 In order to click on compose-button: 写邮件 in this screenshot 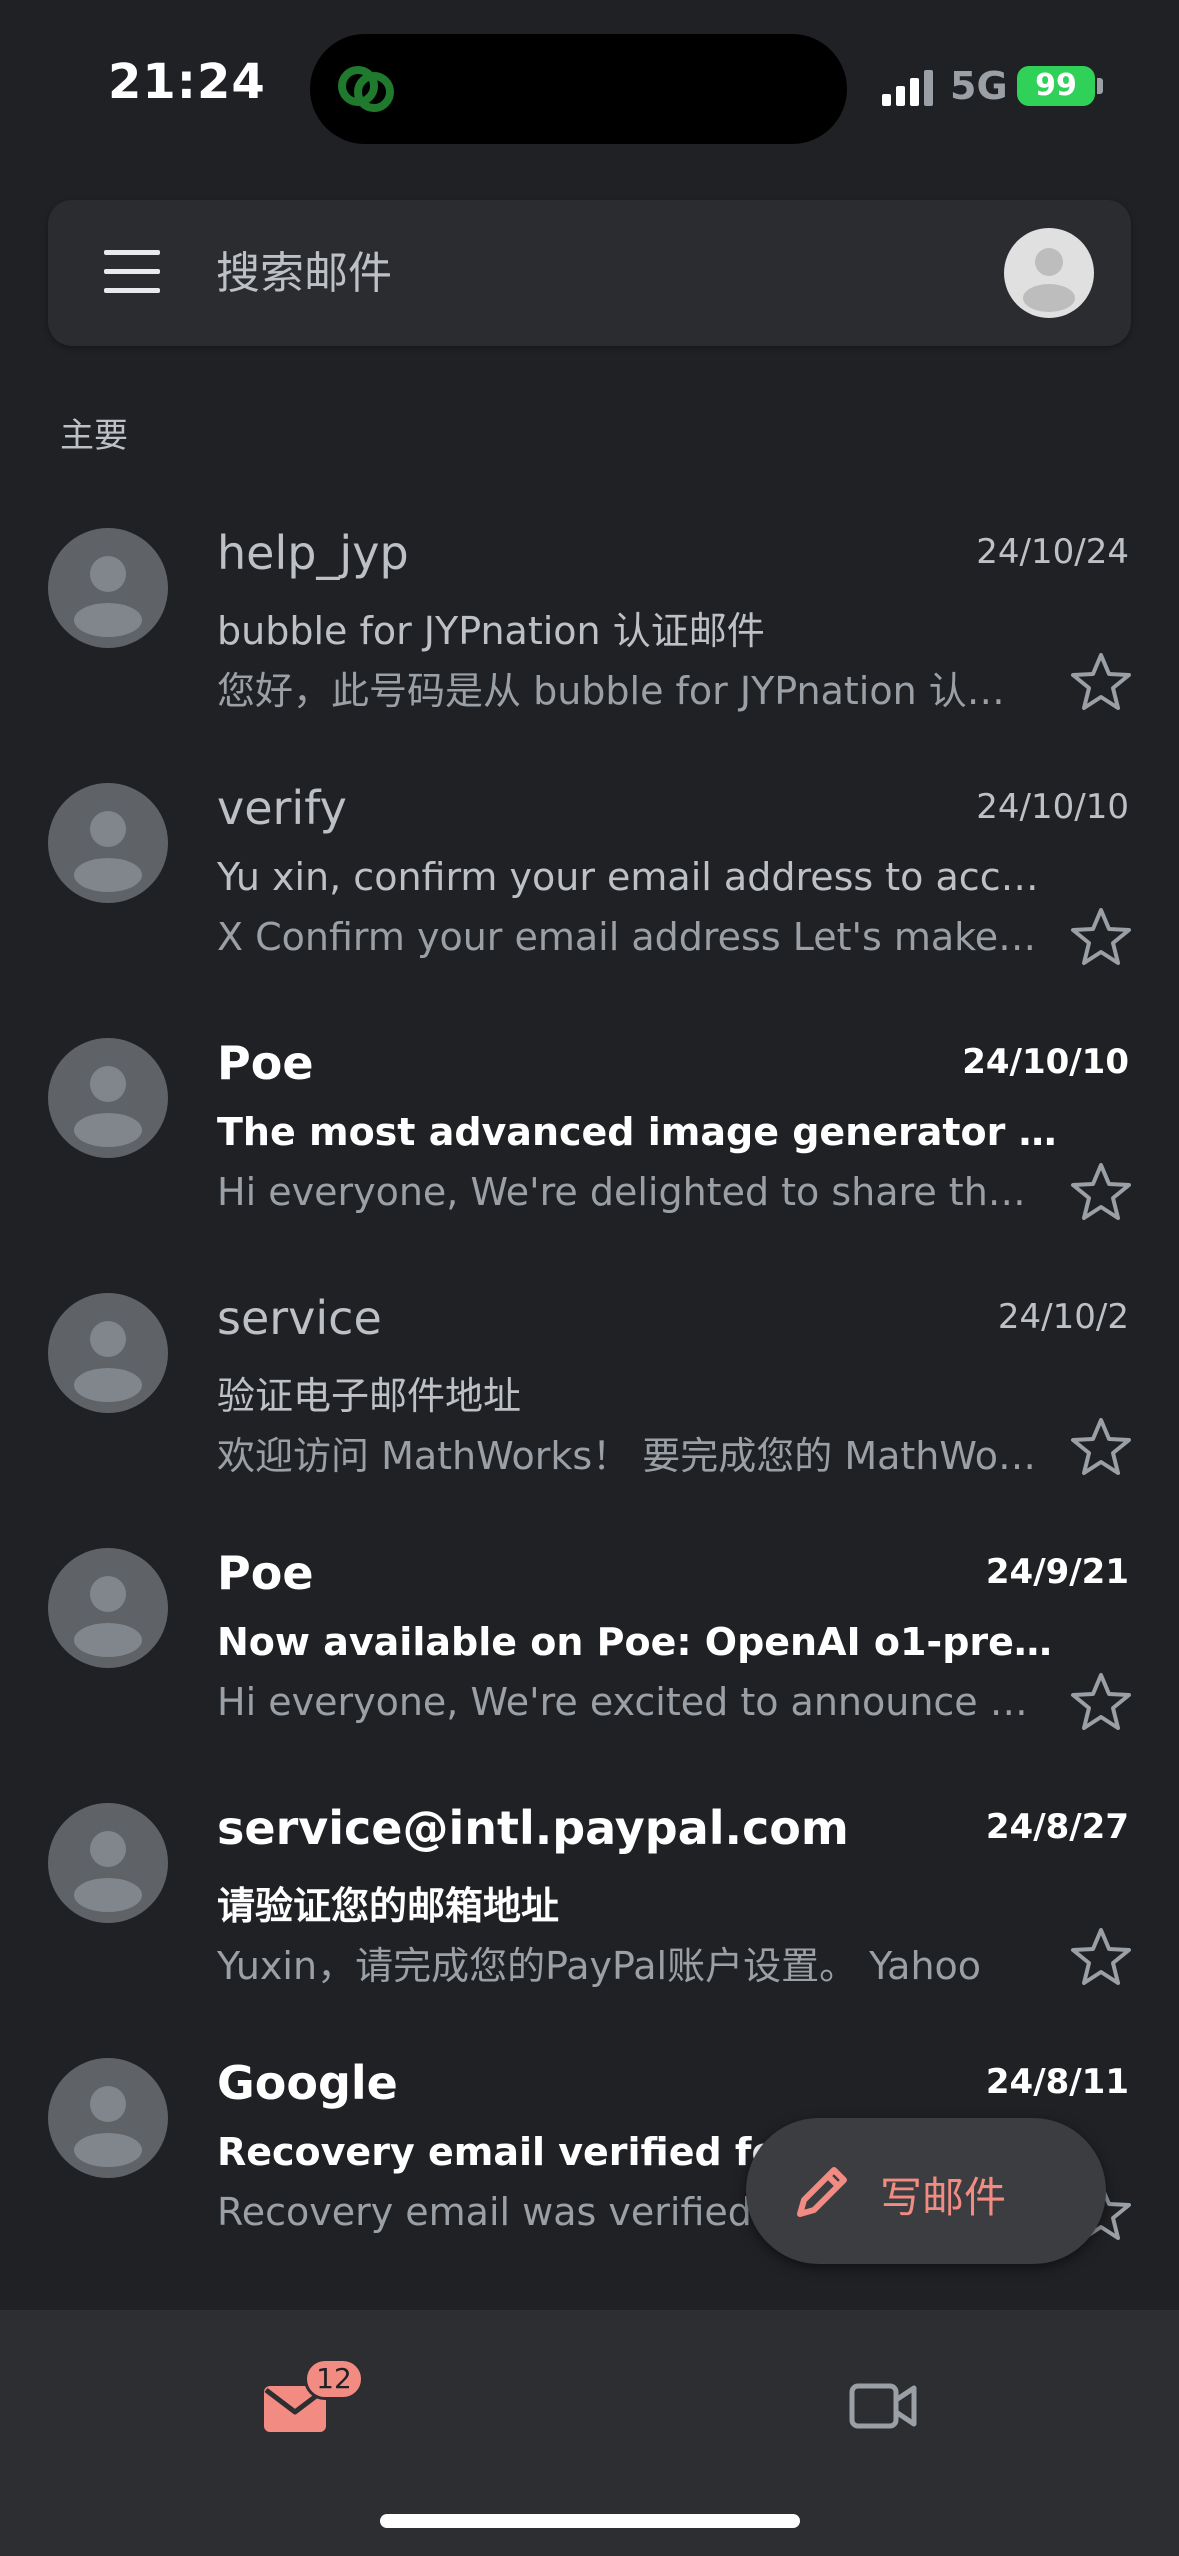, I will do `click(926, 2191)`.